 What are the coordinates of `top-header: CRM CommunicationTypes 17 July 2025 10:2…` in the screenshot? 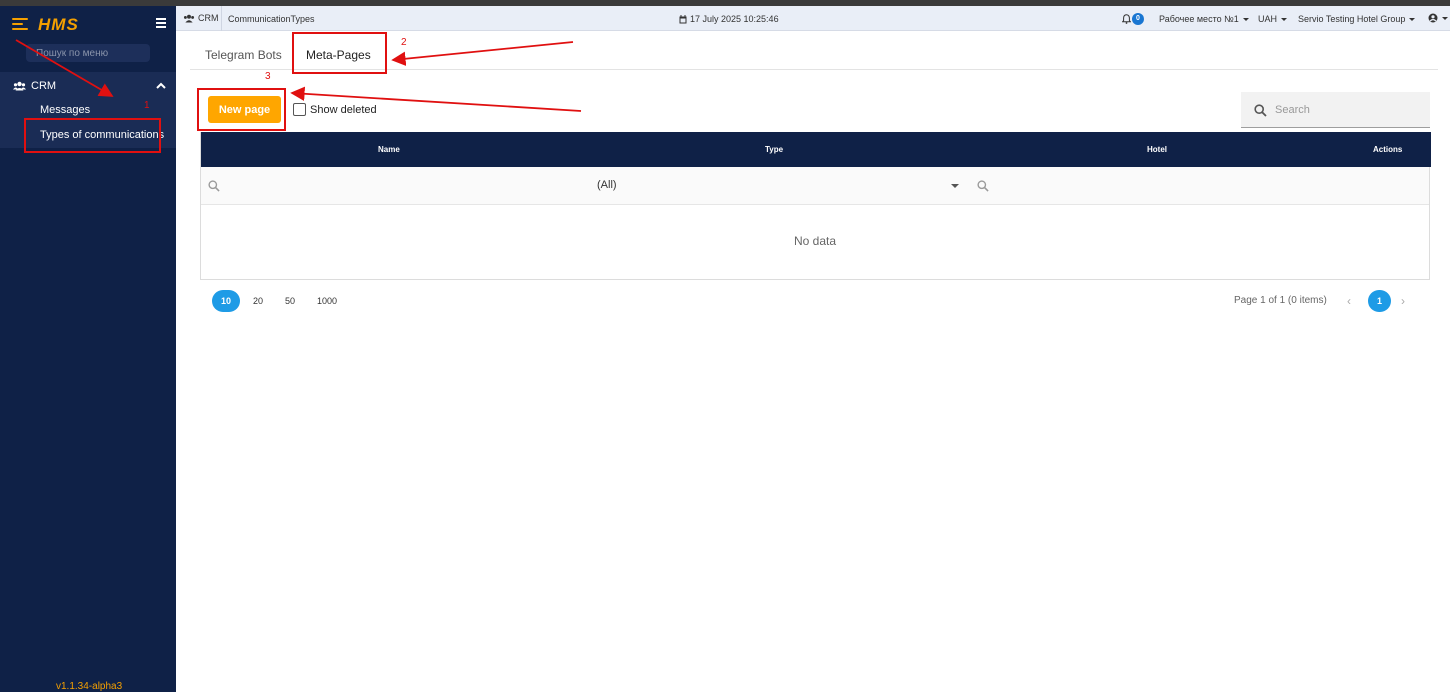 It's located at (813, 18).